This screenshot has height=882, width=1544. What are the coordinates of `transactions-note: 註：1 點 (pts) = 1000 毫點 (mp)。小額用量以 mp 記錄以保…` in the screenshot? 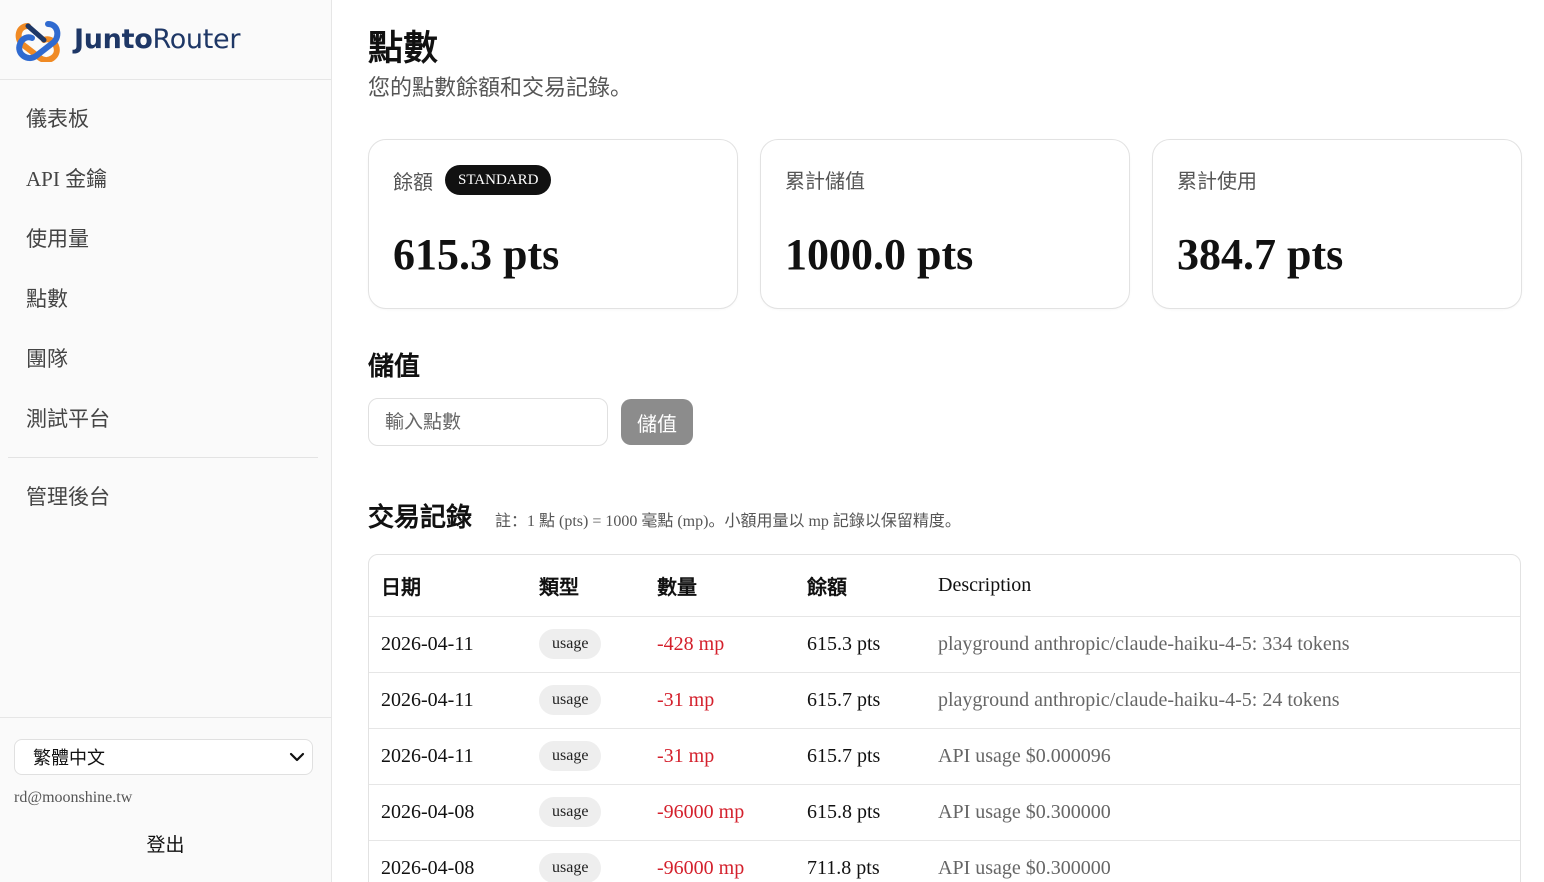 It's located at (728, 521).